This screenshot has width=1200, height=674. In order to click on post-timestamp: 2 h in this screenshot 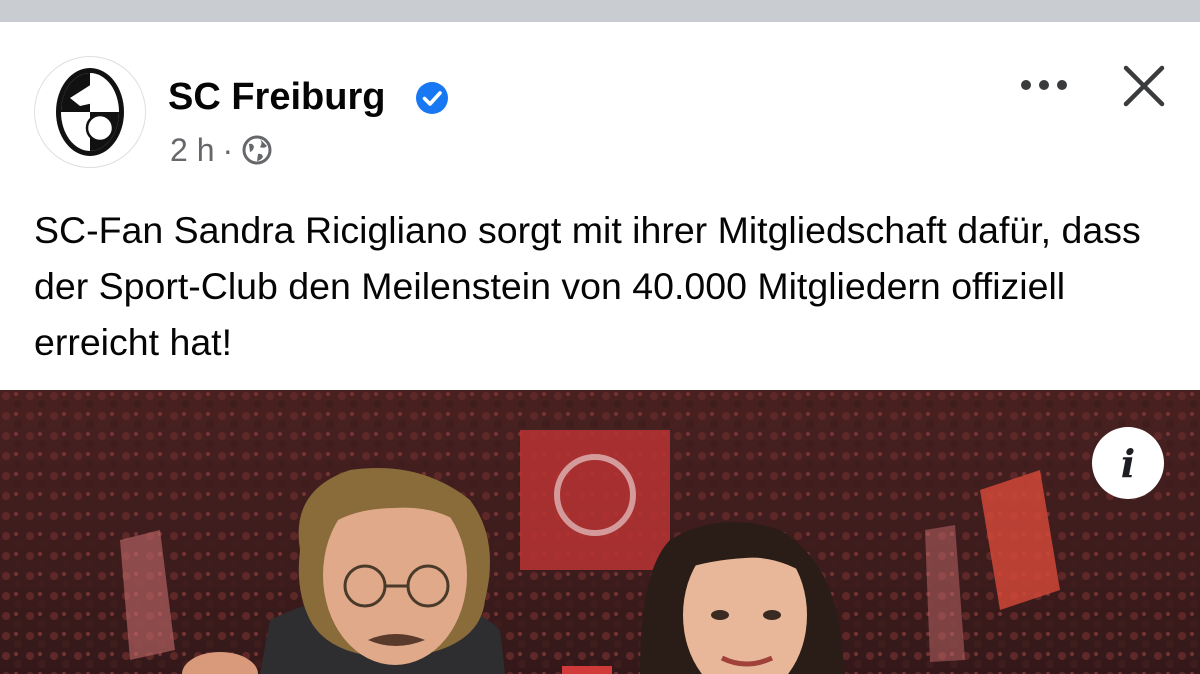, I will do `click(192, 150)`.